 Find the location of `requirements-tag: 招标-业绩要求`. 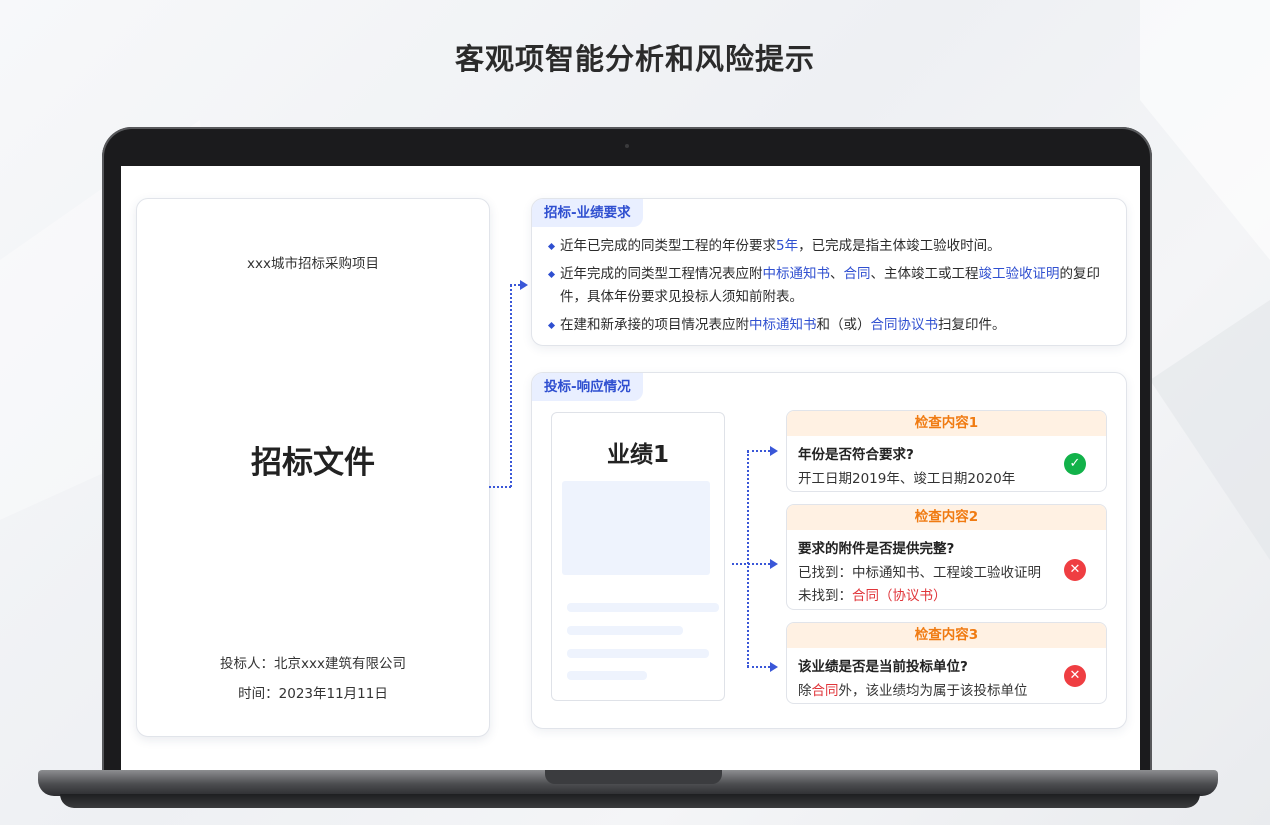

requirements-tag: 招标-业绩要求 is located at coordinates (587, 213).